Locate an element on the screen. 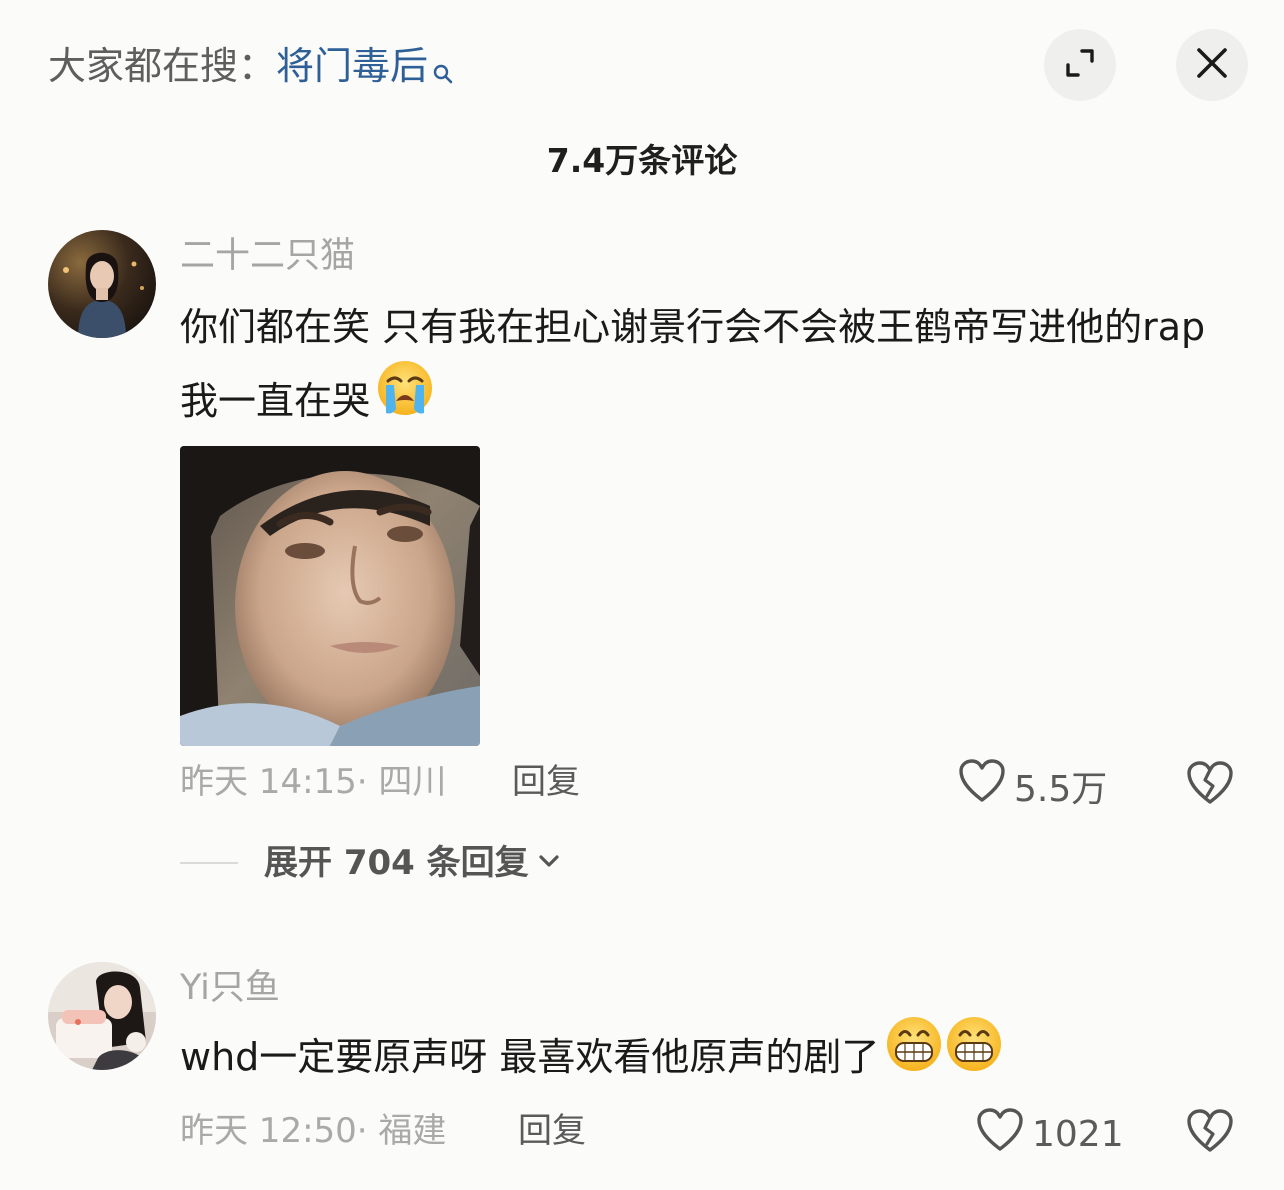 The image size is (1284, 1190). comment-text-content: 你们都在笑 只有我在担心谢景行会不会被王鹤帝写进他的rap 我一直在哭 is located at coordinates (693, 364).